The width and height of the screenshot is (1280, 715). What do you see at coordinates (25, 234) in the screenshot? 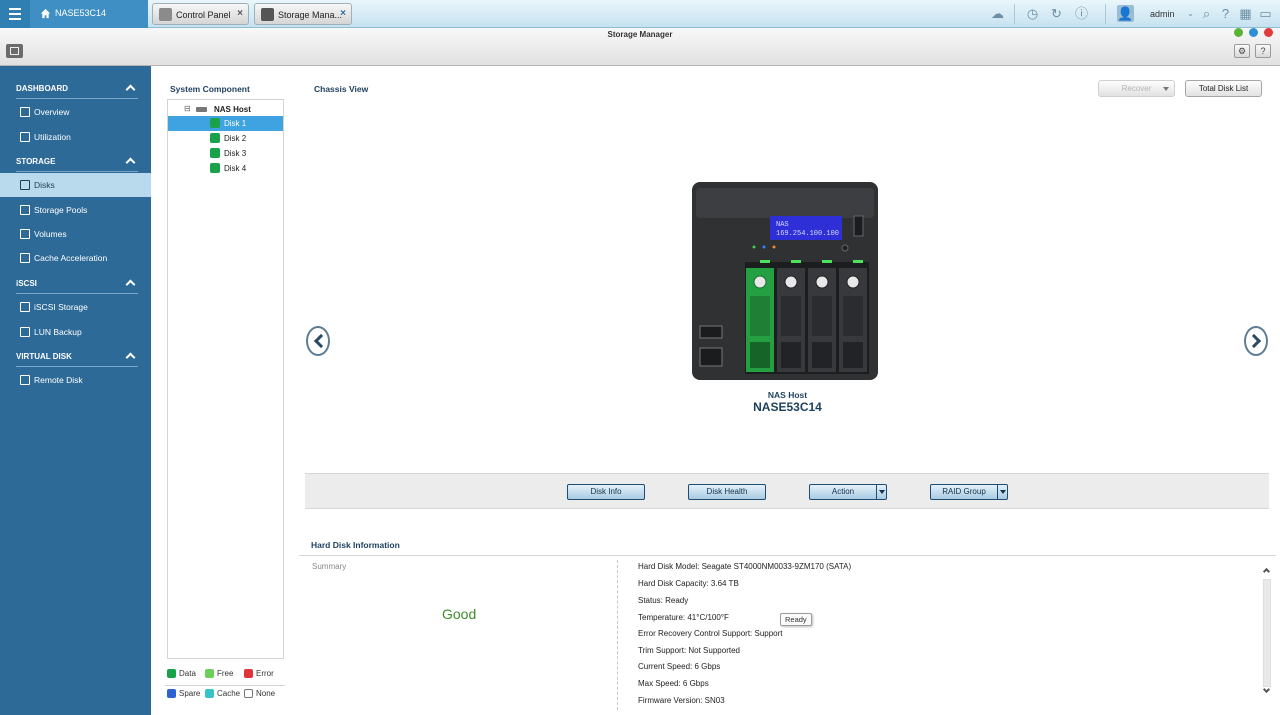
I see `volumes-icon` at bounding box center [25, 234].